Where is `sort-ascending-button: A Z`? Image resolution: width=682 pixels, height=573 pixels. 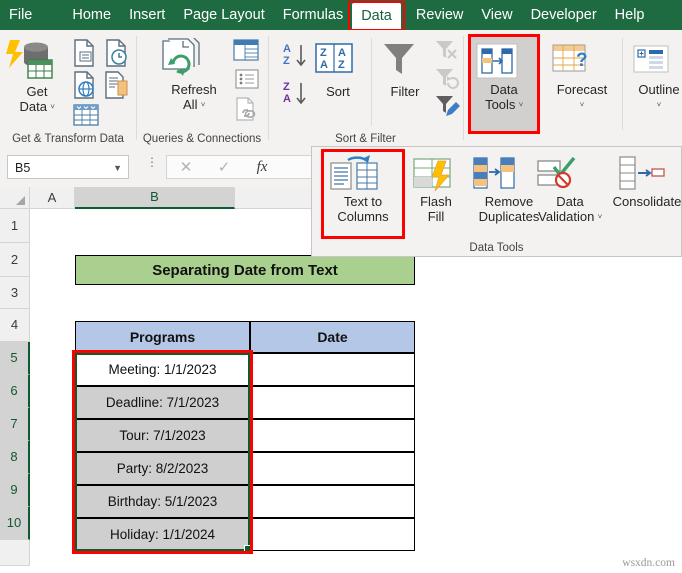 sort-ascending-button: A Z is located at coordinates (295, 55).